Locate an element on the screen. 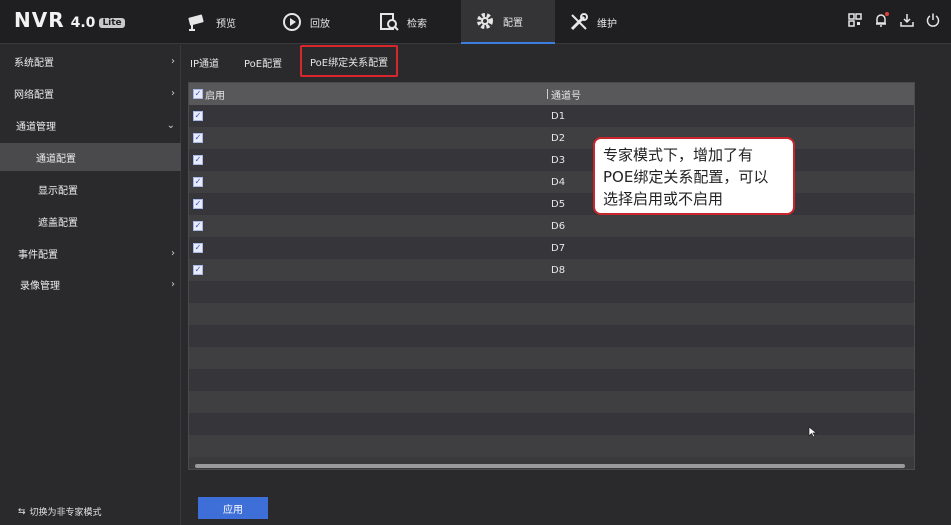 The image size is (951, 525). sidebar-item-system: 系统配置 › is located at coordinates (90, 61).